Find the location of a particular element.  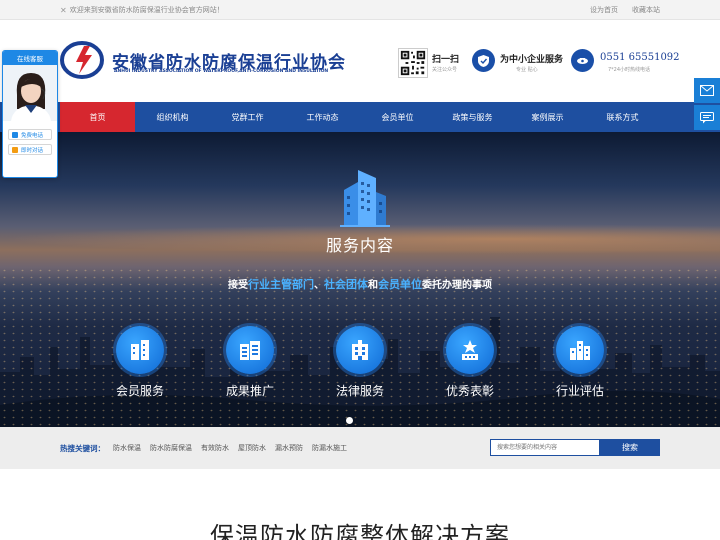

mail-icon is located at coordinates (707, 90).